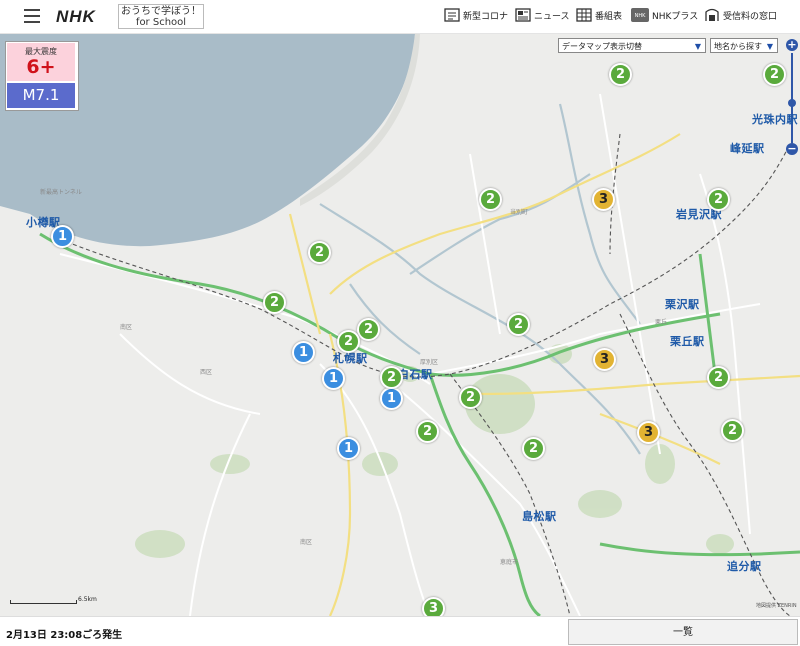  What do you see at coordinates (429, 362) in the screenshot?
I see `svg-text: 厚別区` at bounding box center [429, 362].